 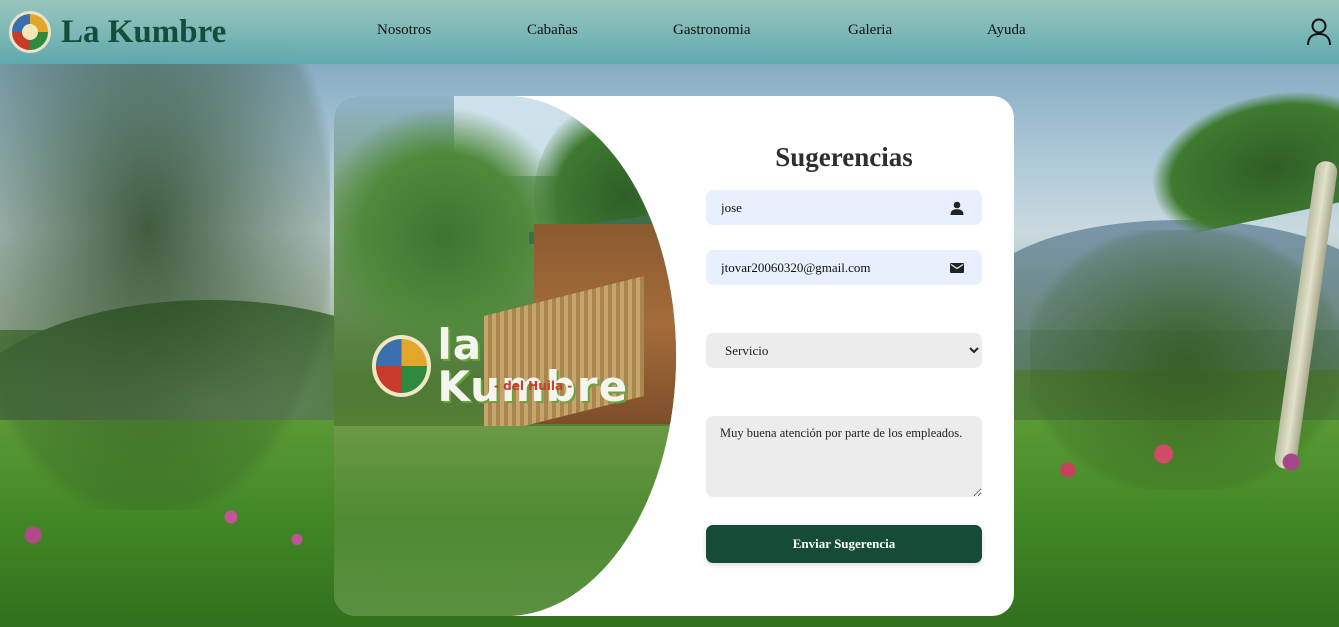 I want to click on nav-item-galeria: Galeria, so click(x=870, y=30).